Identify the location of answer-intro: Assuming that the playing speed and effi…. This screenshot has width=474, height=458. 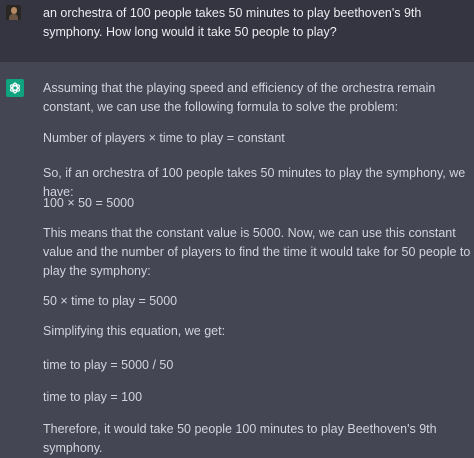
(239, 97).